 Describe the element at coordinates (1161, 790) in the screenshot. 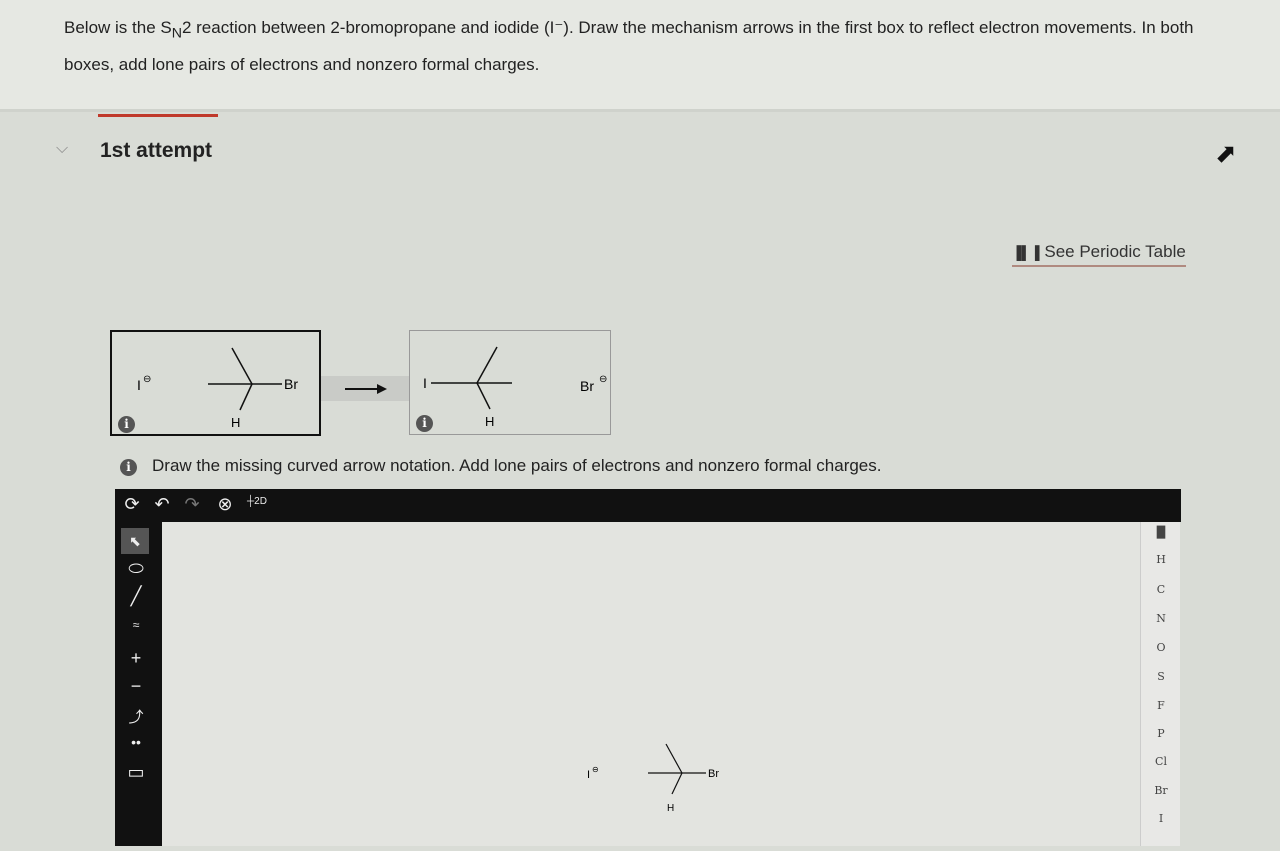

I see `element-br: Br` at that location.